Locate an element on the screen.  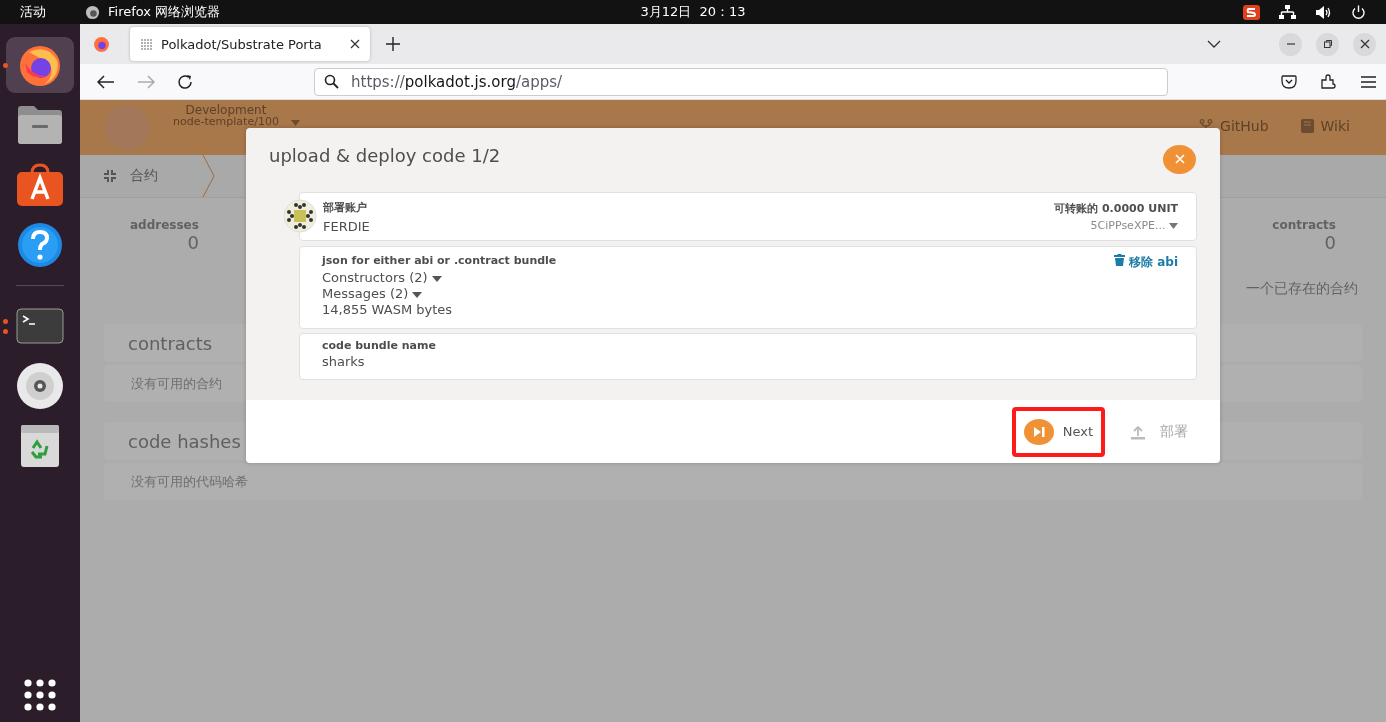
input-method-icon is located at coordinates (1251, 12).